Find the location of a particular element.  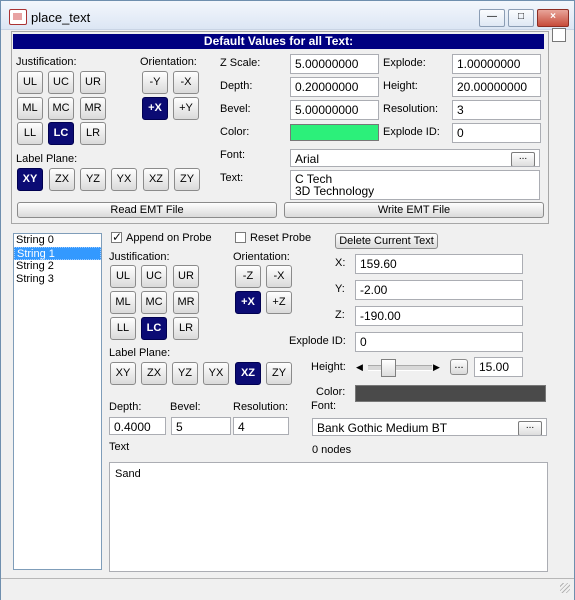

default-plane-xy: XY is located at coordinates (30, 179).